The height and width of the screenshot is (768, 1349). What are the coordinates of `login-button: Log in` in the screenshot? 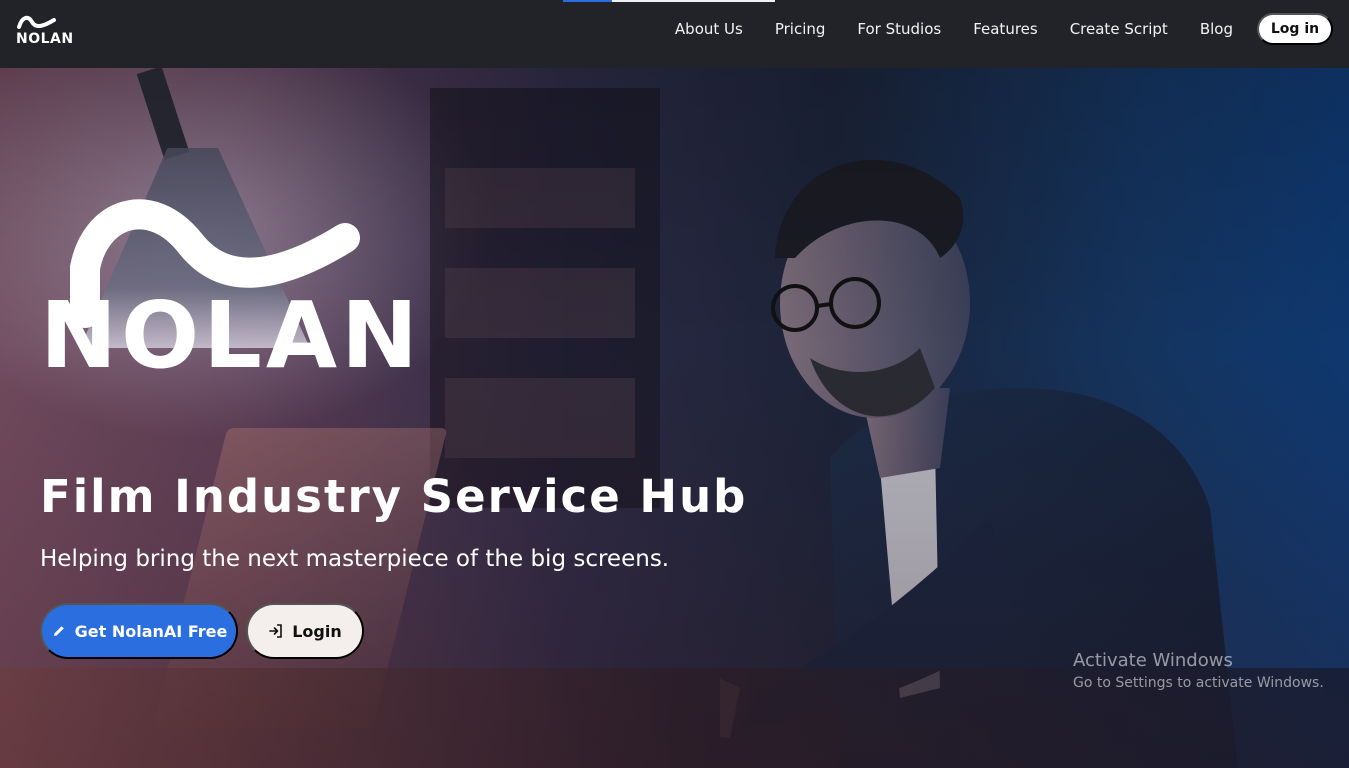 It's located at (1295, 29).